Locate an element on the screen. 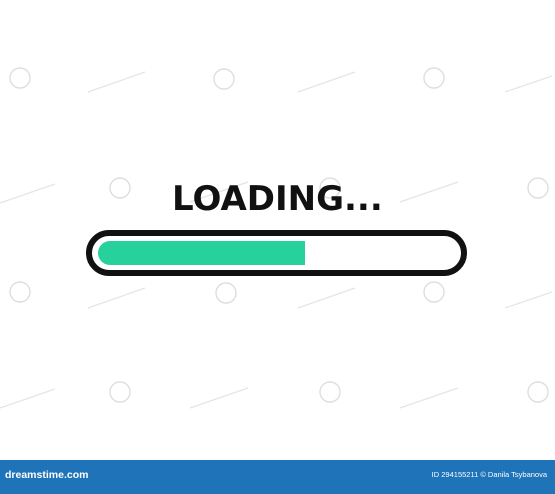  footer-credit: ID 294155211 © Danila Tsybanova is located at coordinates (489, 474).